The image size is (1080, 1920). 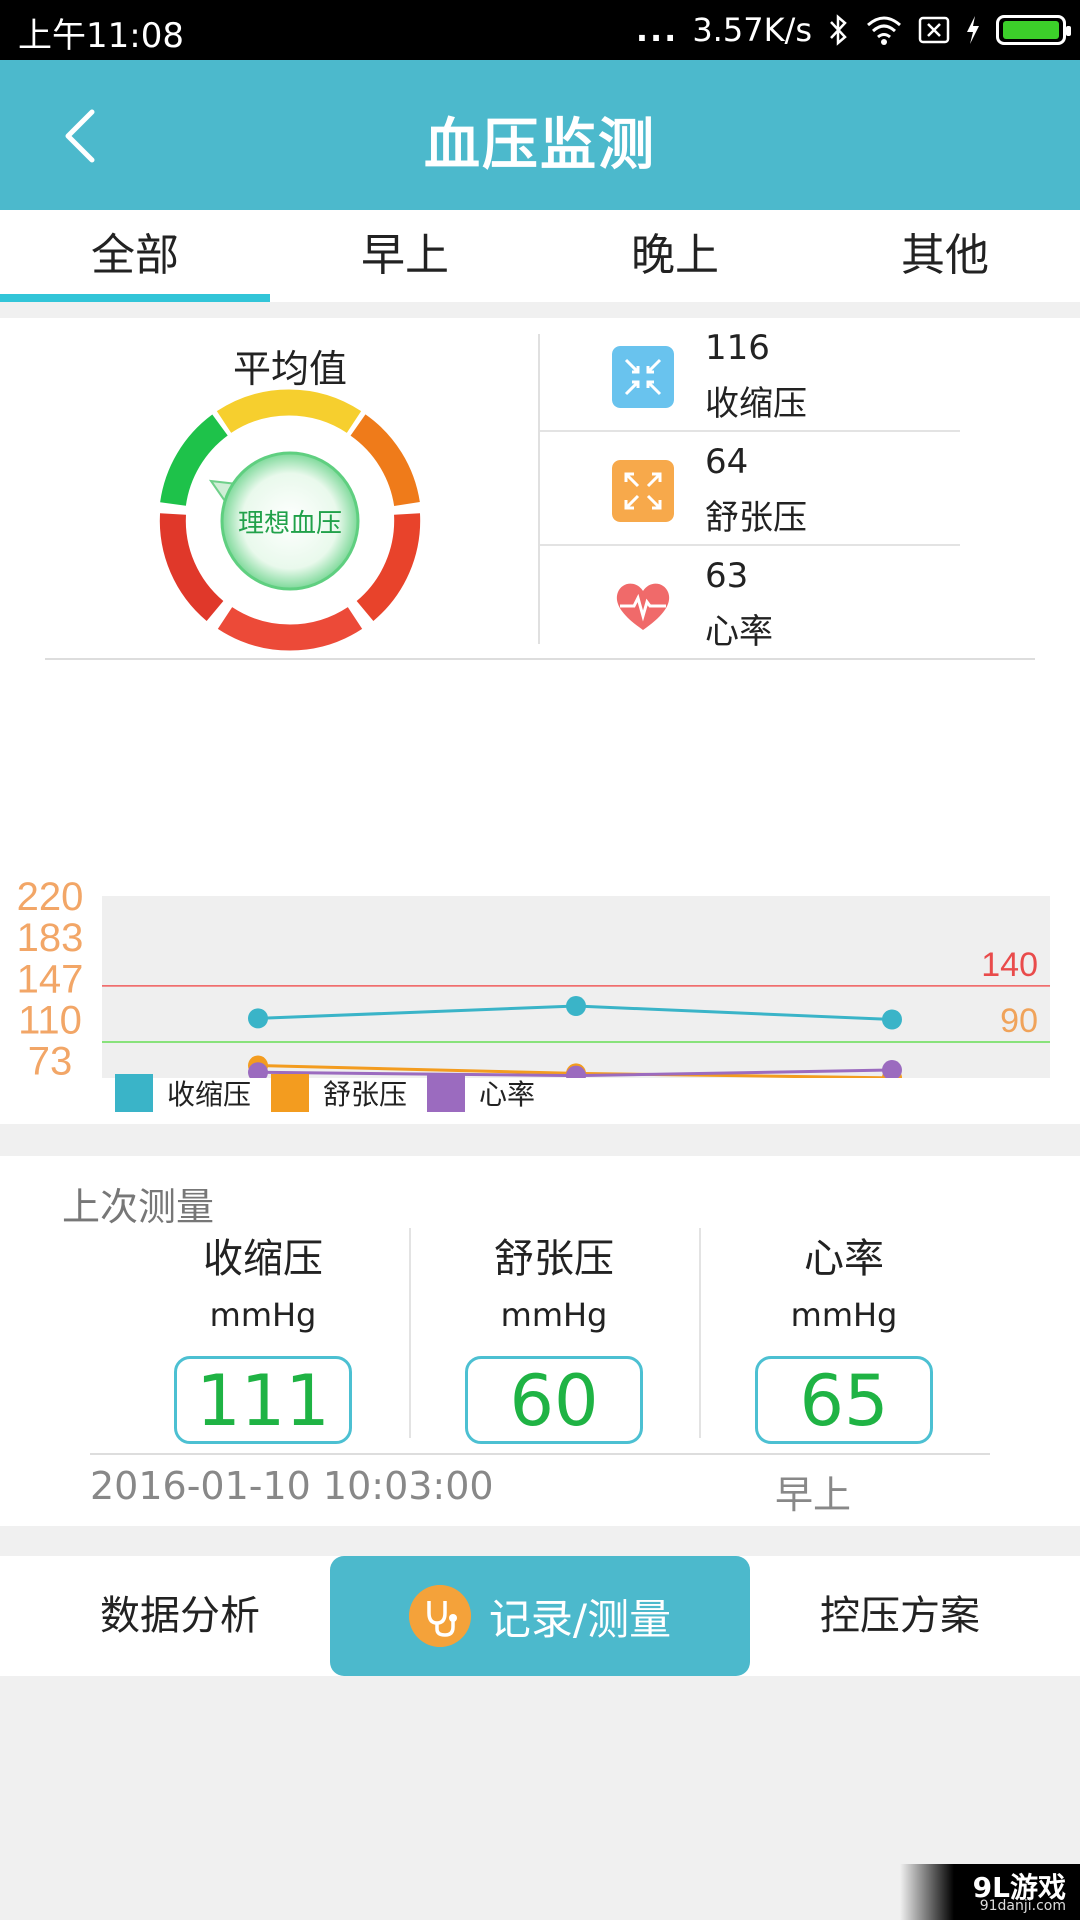 What do you see at coordinates (263, 1400) in the screenshot?
I see `last-systolic-value: 111` at bounding box center [263, 1400].